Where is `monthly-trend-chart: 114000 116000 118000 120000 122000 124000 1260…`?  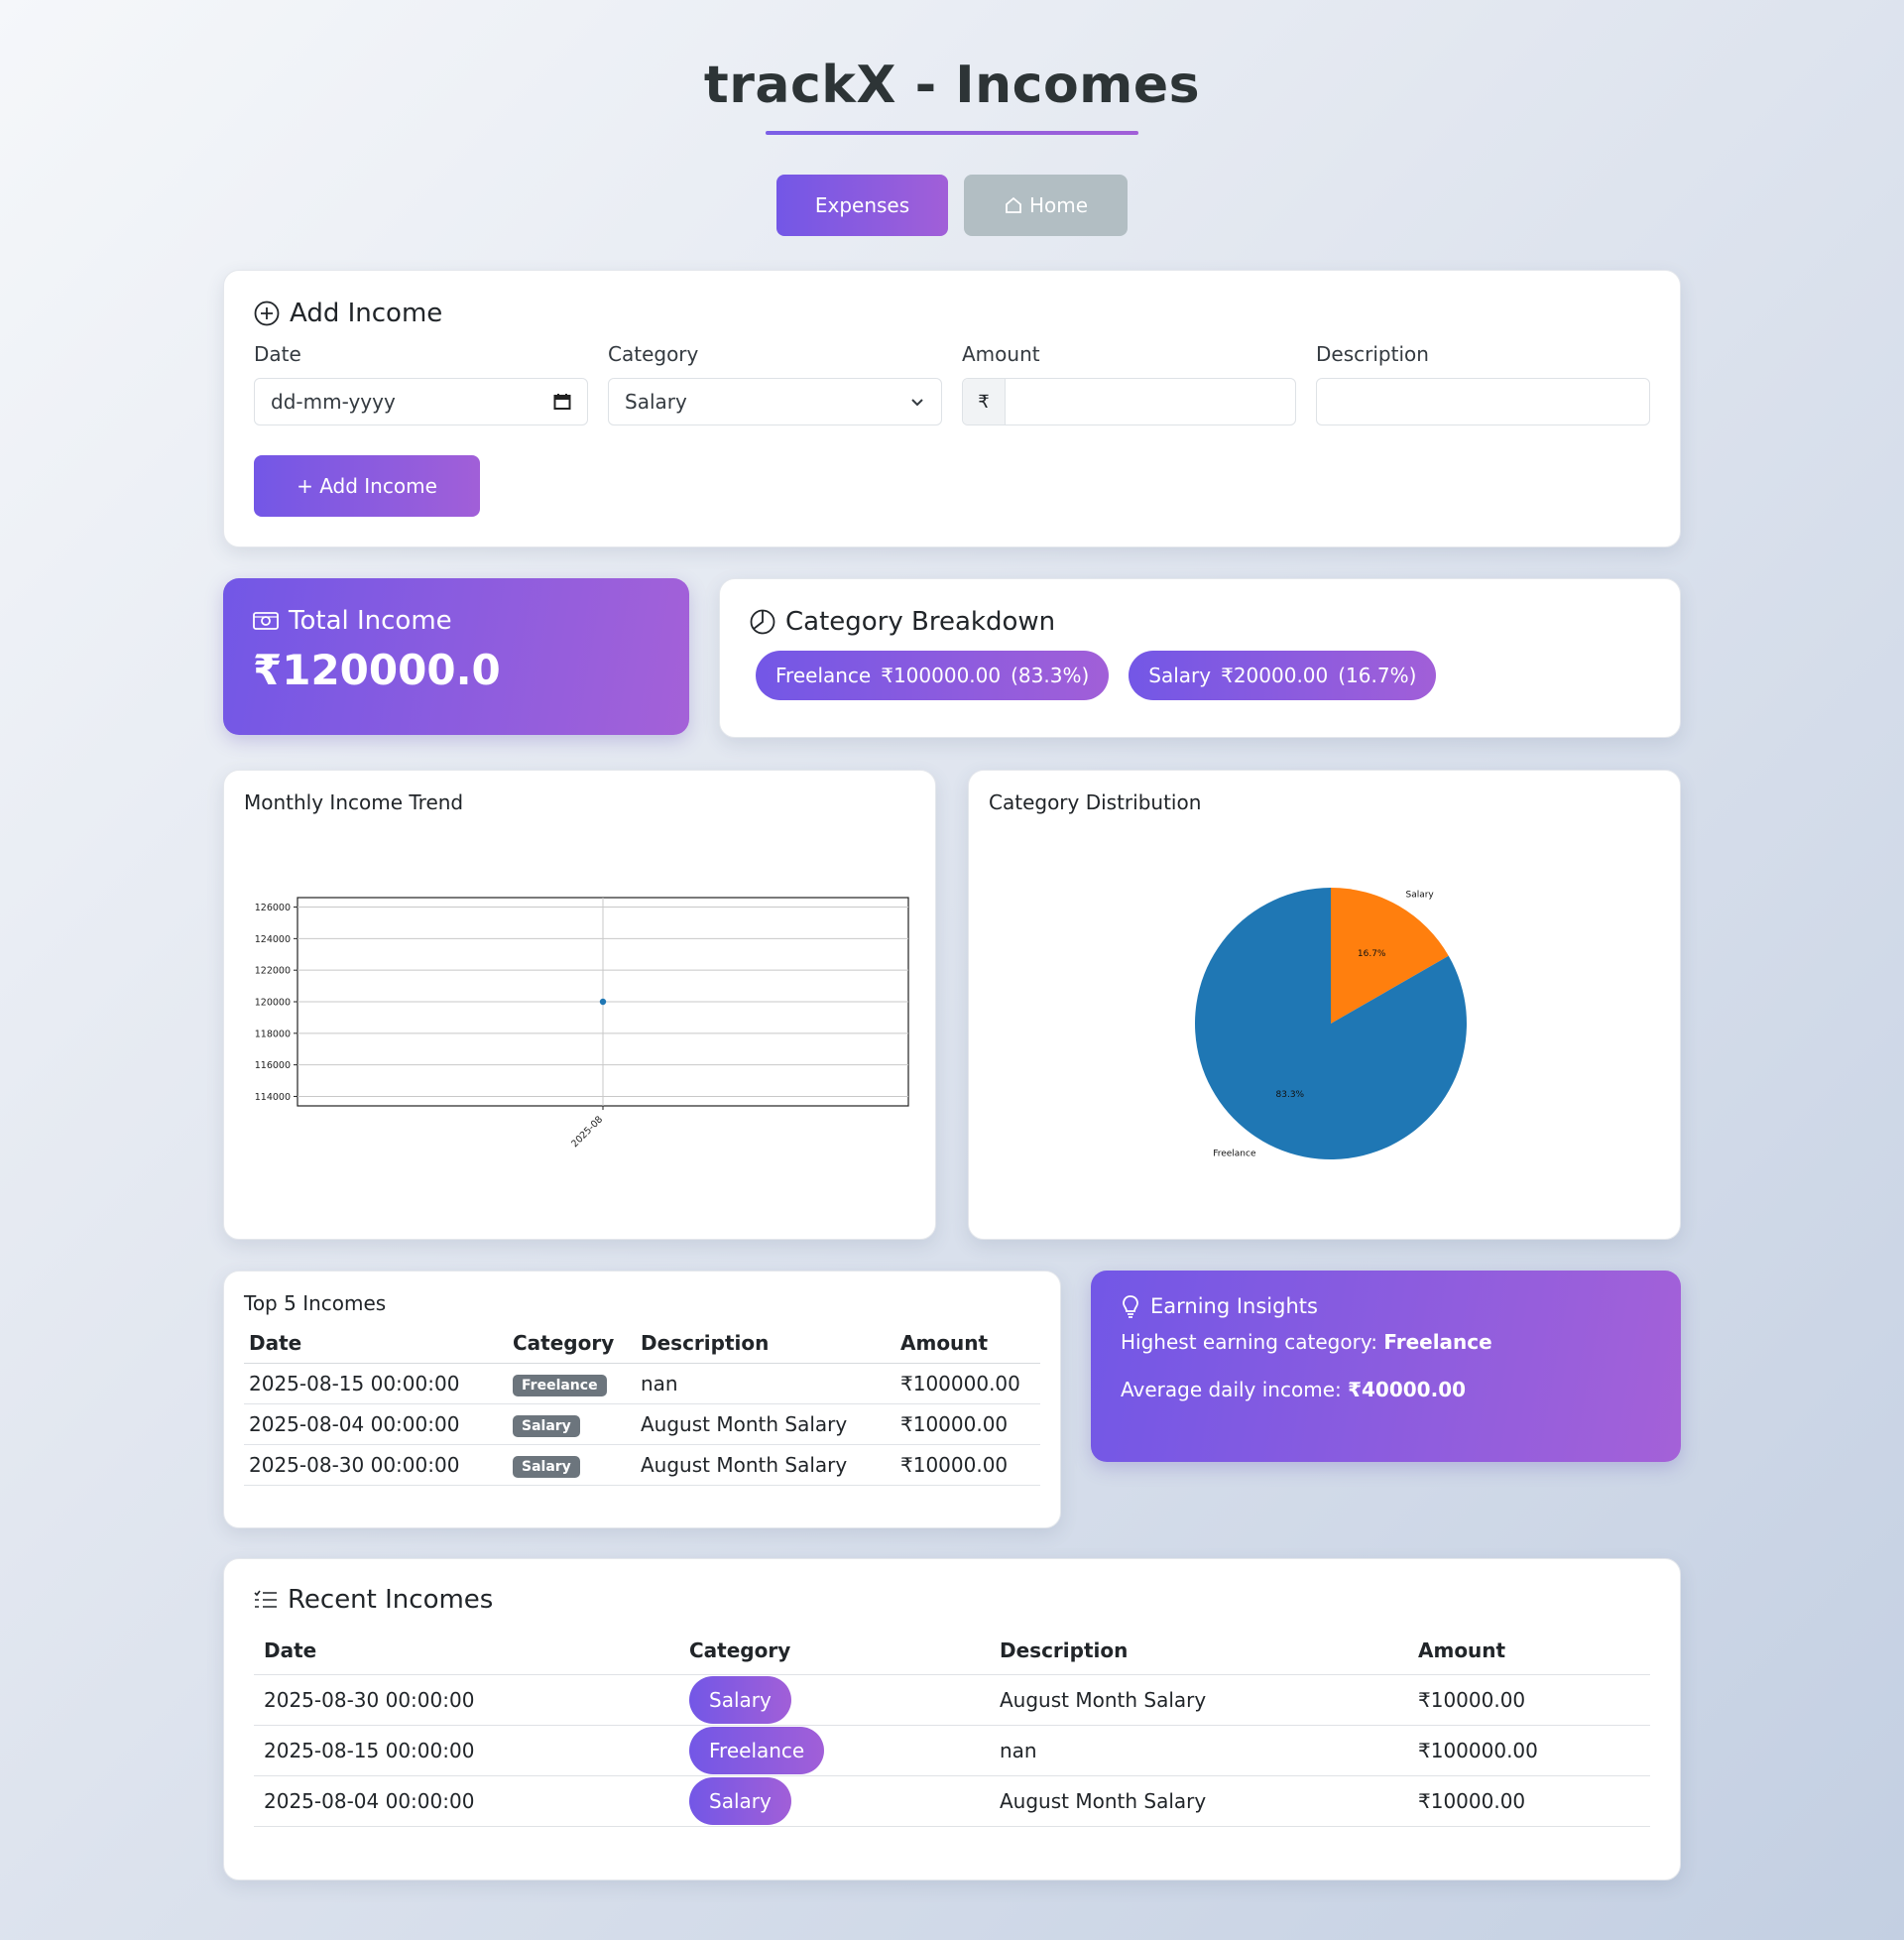 monthly-trend-chart: 114000 116000 118000 120000 122000 124000 1260… is located at coordinates (582, 1023).